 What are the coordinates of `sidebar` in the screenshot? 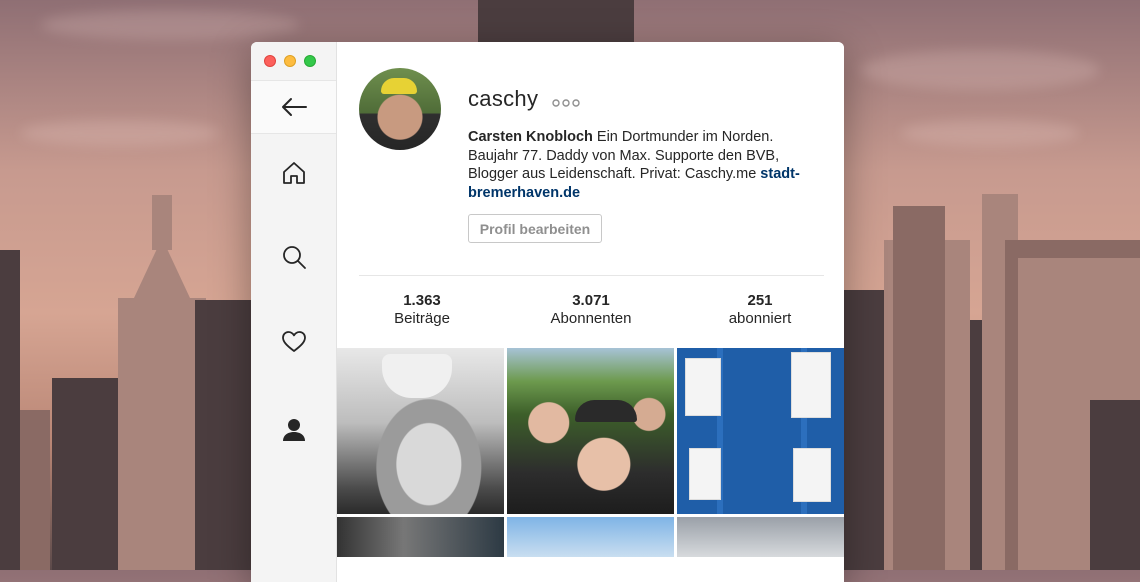 It's located at (294, 312).